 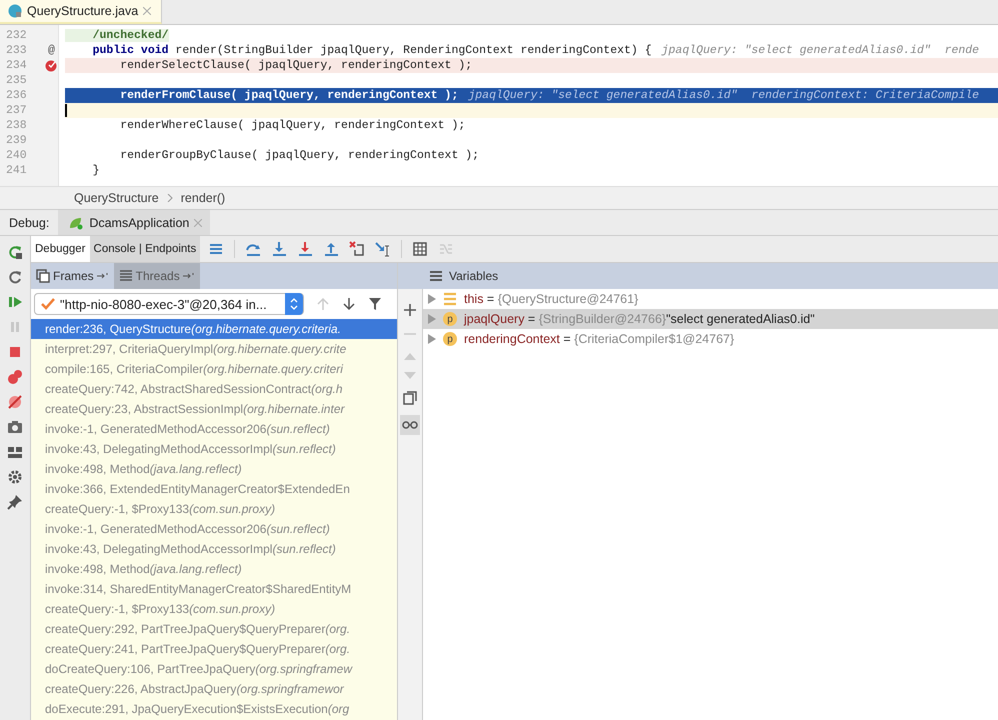 I want to click on breakpoints-icon, so click(x=15, y=377).